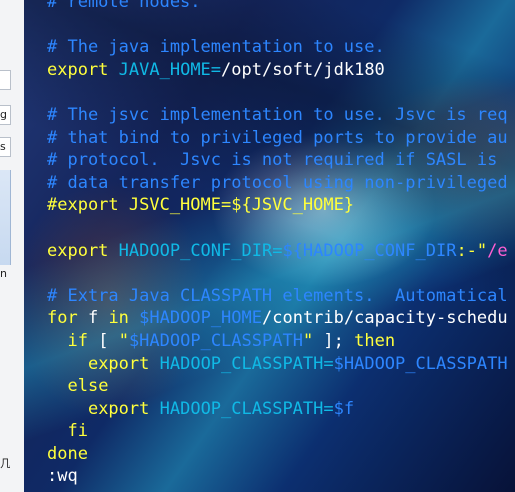 The height and width of the screenshot is (492, 515). I want to click on code-token: done, so click(67, 453).